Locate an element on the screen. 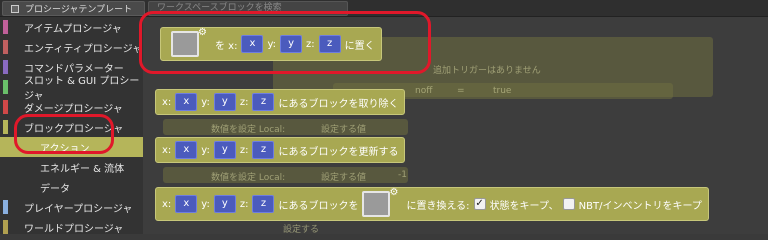 The height and width of the screenshot is (240, 768). ghost-eq: = is located at coordinates (461, 91).